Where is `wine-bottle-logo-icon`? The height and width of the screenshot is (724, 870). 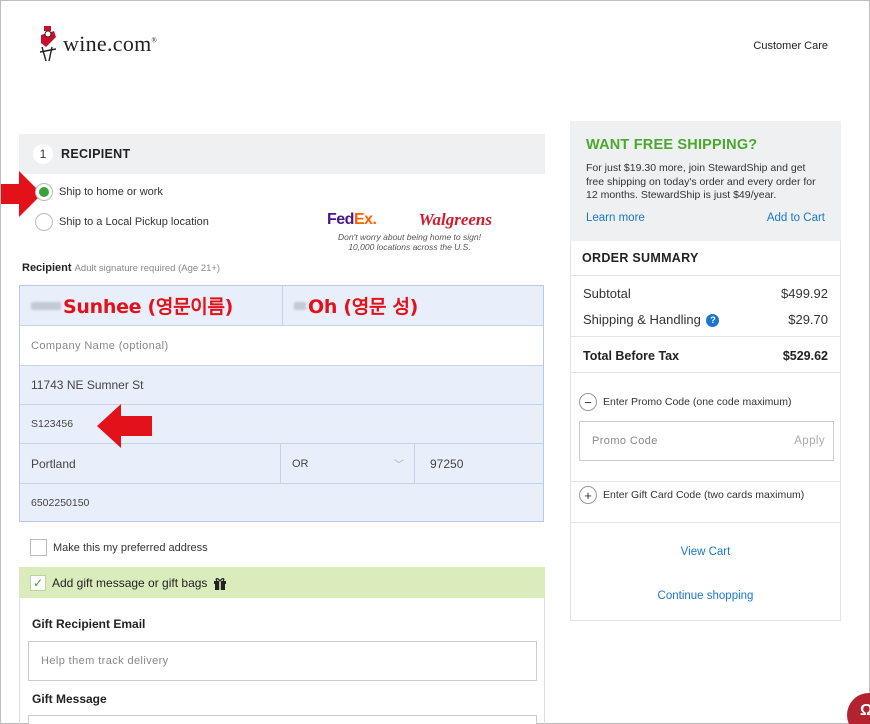
wine-bottle-logo-icon is located at coordinates (48, 44).